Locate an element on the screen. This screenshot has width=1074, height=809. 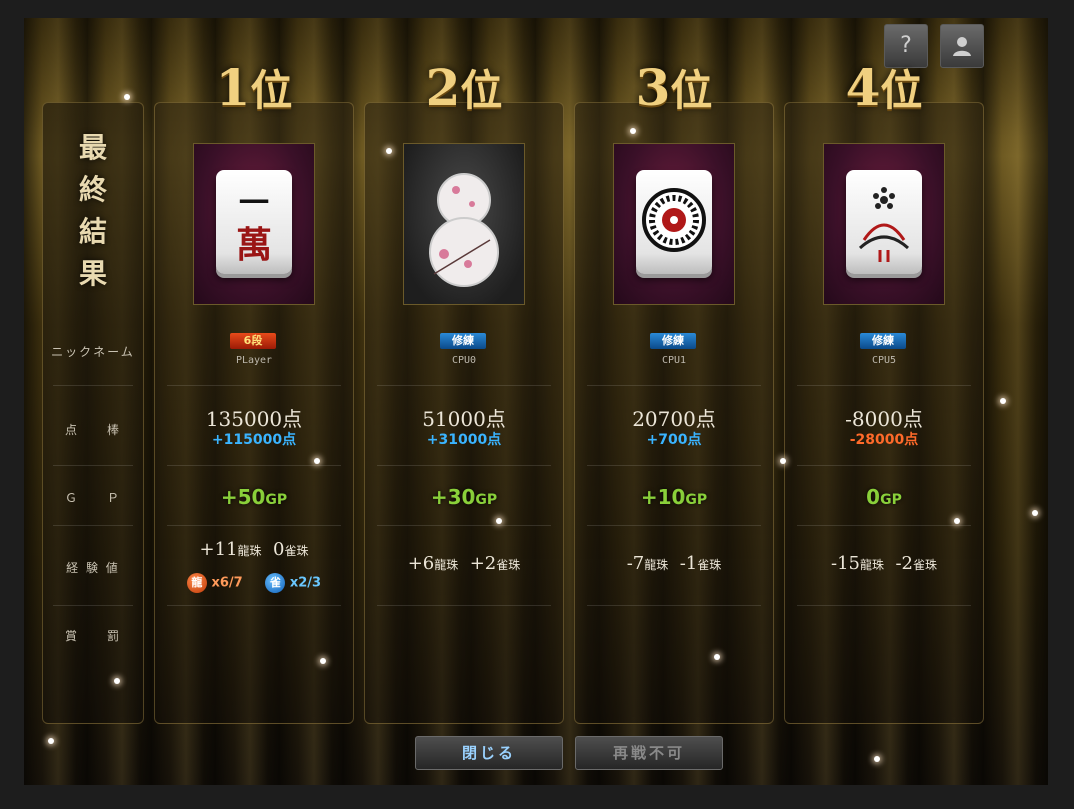
orb-progress: 龍 x6/7 雀 x2/3 is located at coordinates (254, 583).